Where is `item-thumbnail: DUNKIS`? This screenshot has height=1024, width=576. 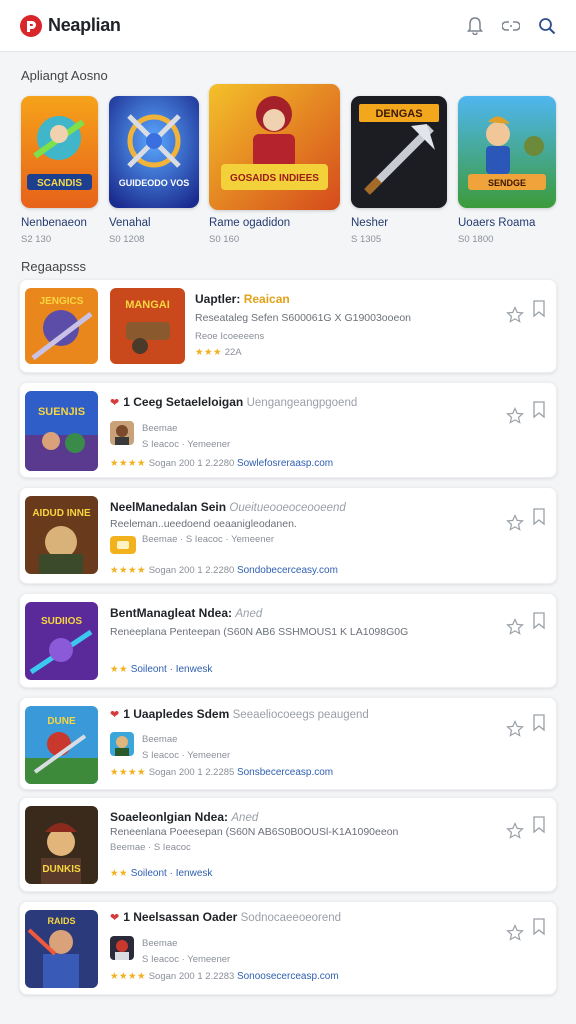
item-thumbnail: DUNKIS is located at coordinates (61, 845).